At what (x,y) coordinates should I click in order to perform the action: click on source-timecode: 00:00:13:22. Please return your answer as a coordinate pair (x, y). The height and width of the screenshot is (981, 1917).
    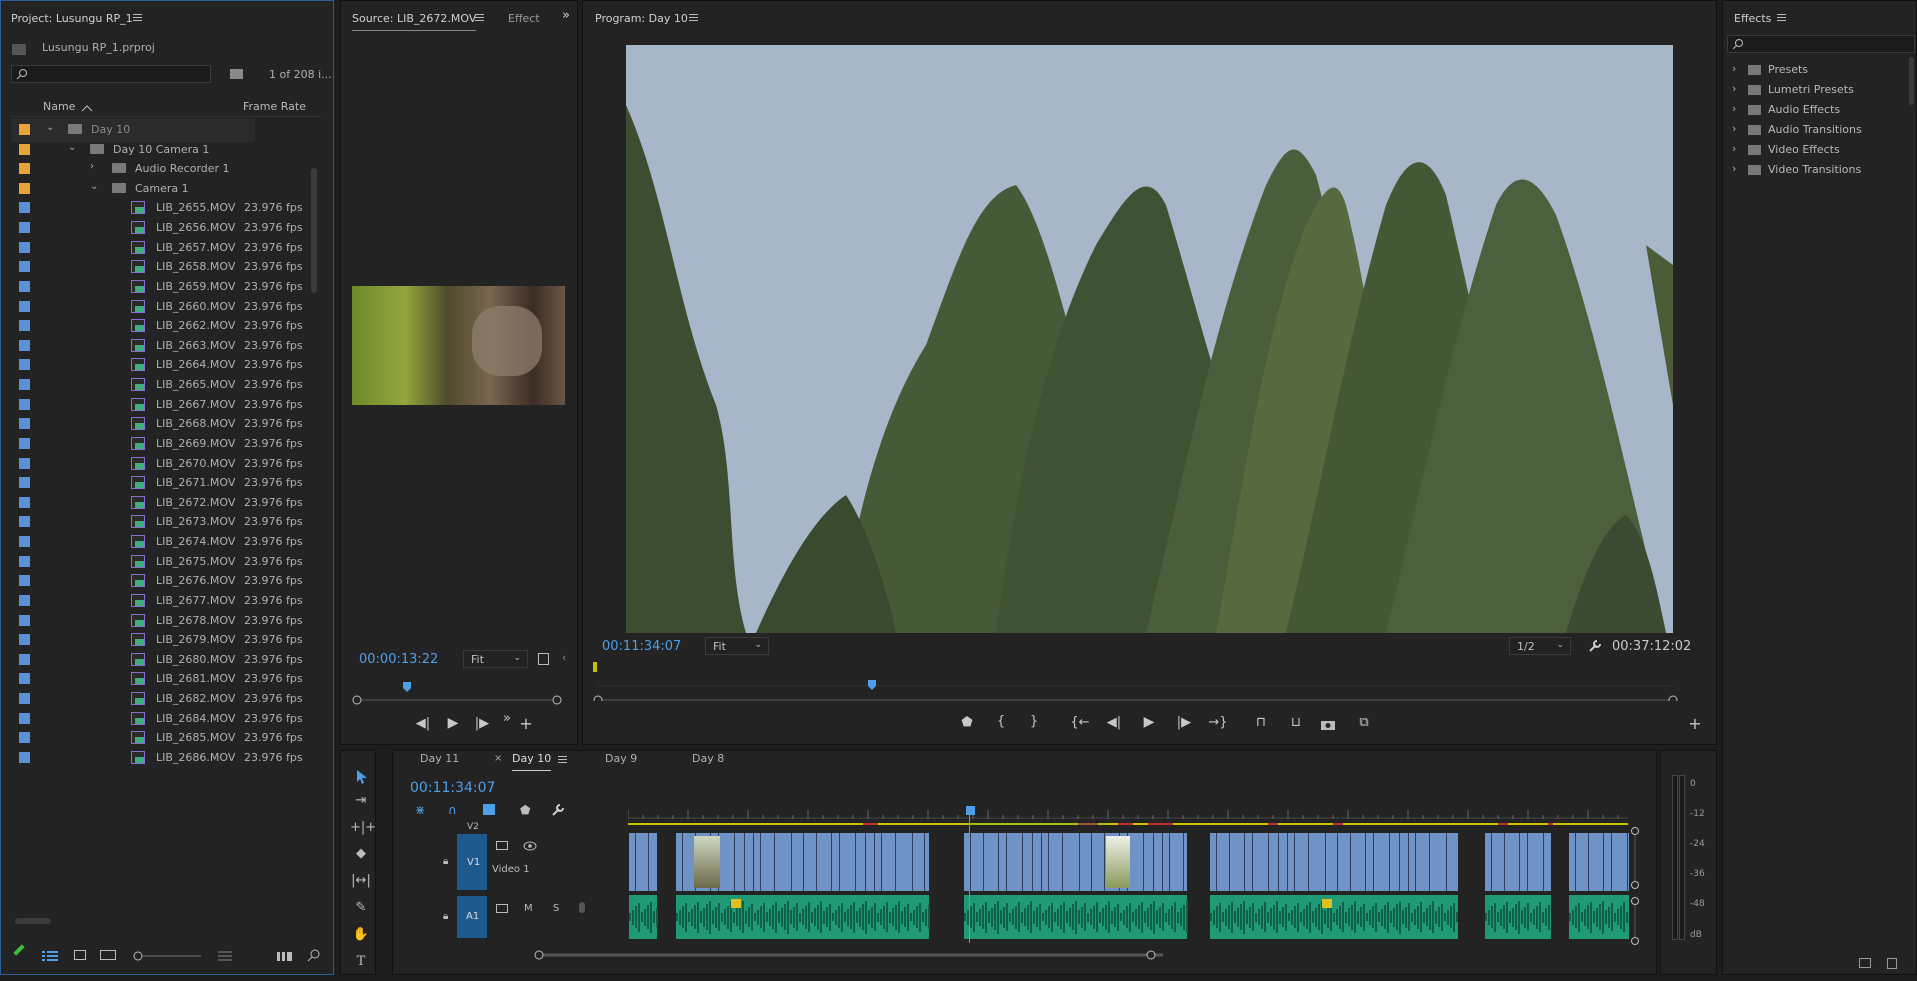
    Looking at the image, I should click on (398, 659).